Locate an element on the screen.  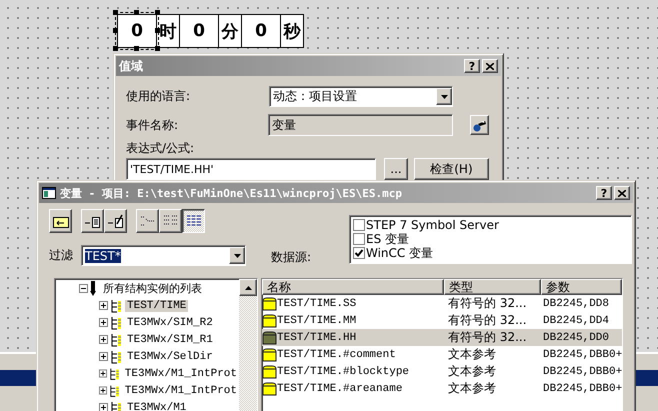
details-view-icon is located at coordinates (194, 221).